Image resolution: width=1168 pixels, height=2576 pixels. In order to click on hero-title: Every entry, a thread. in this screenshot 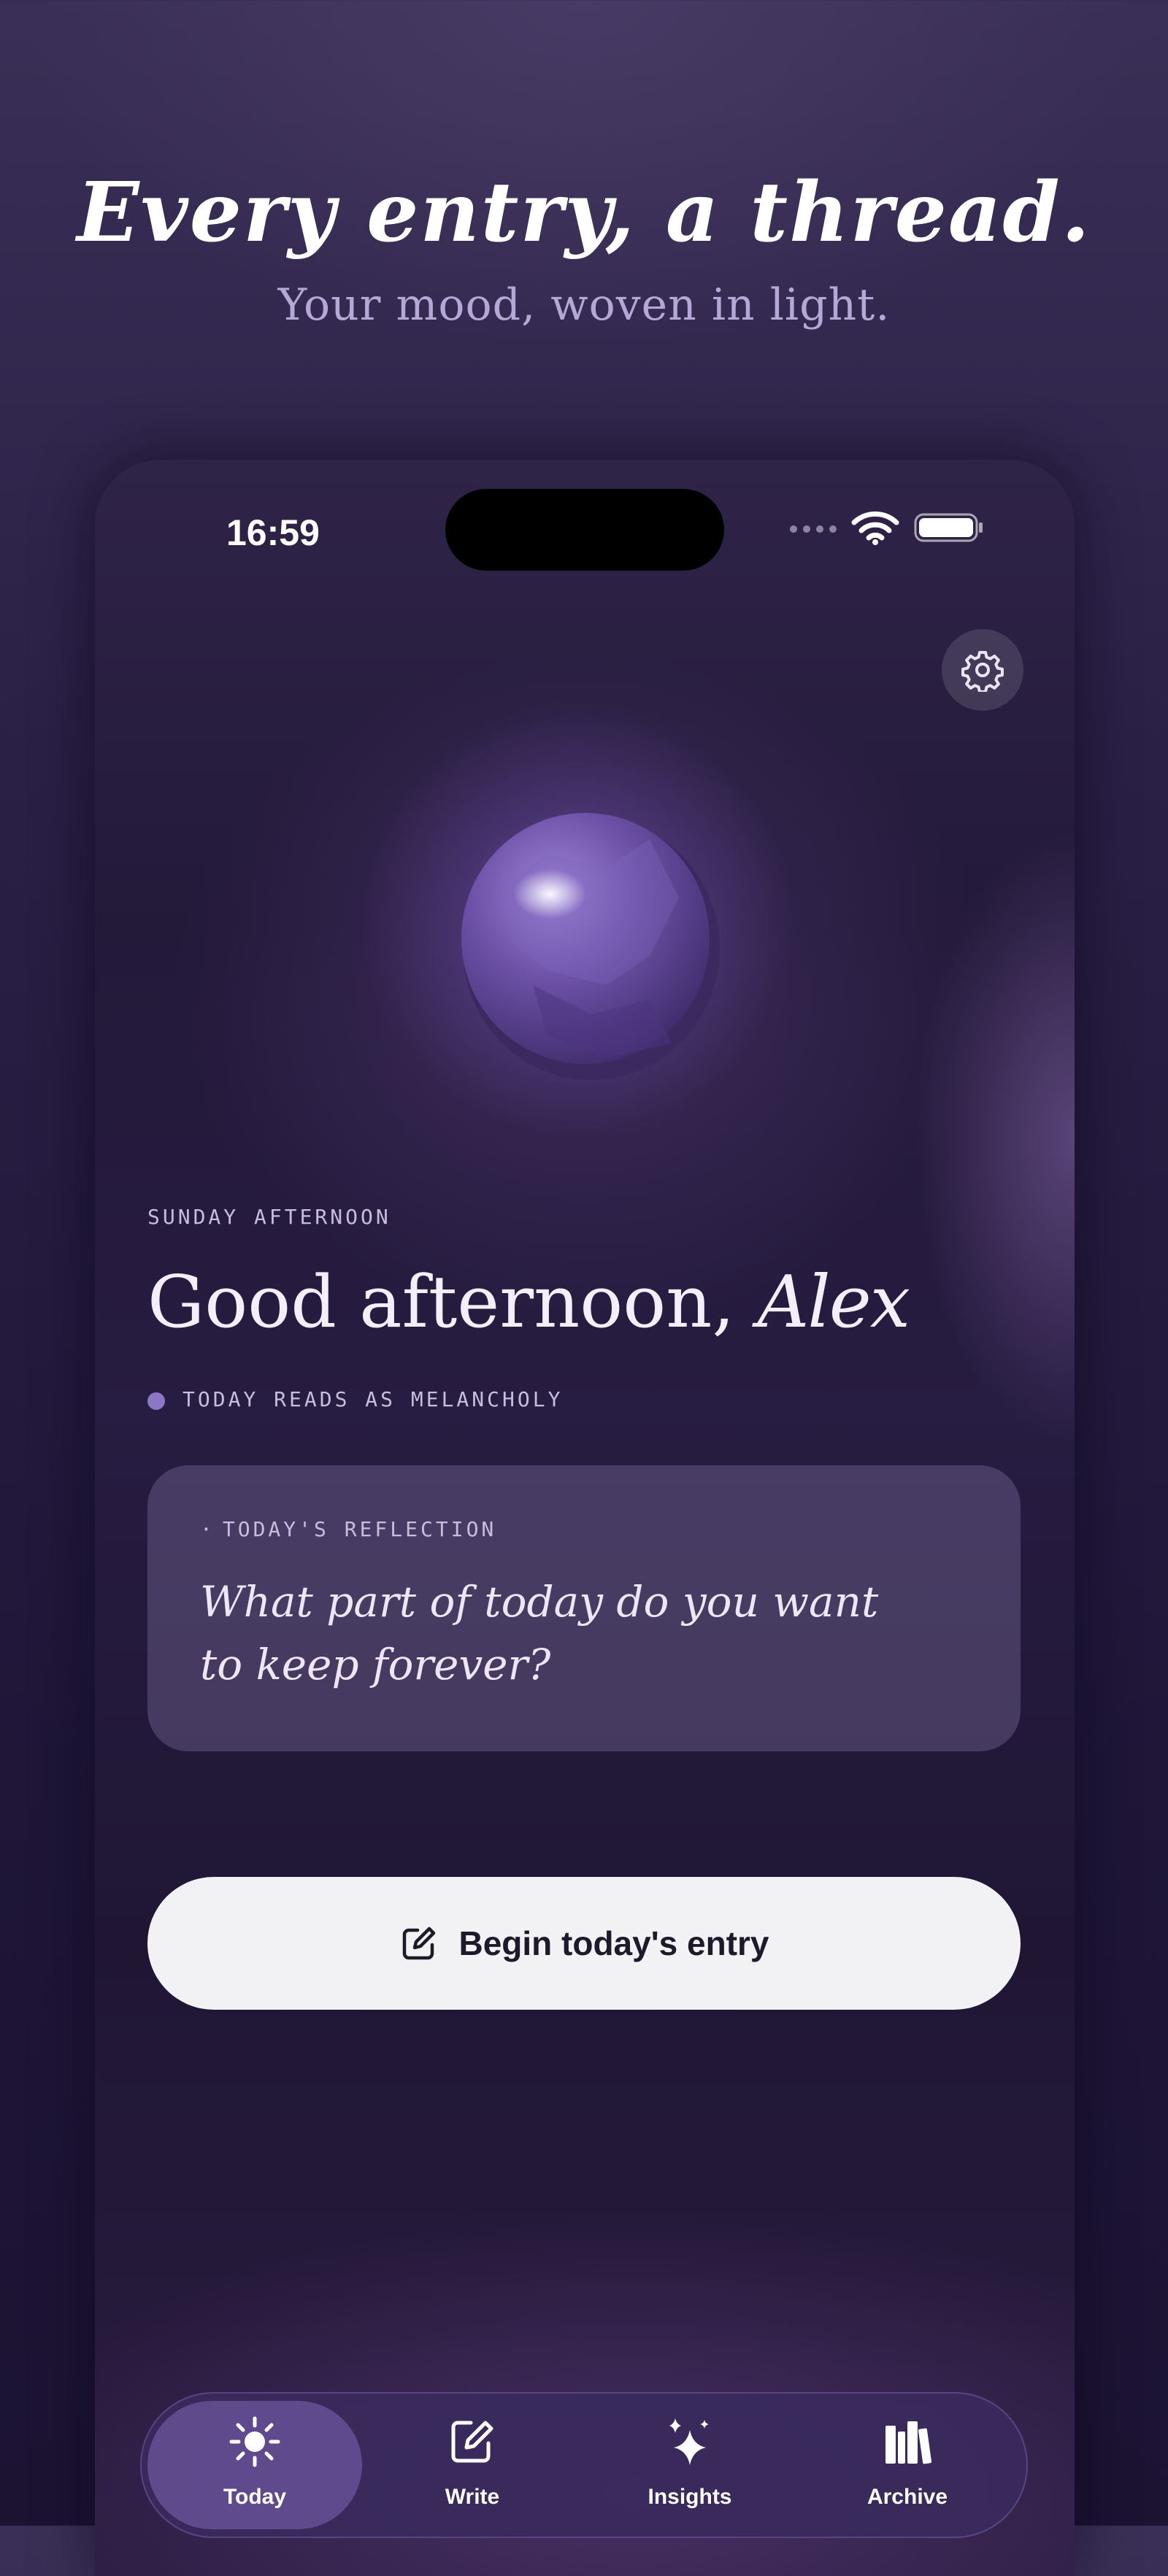, I will do `click(584, 213)`.